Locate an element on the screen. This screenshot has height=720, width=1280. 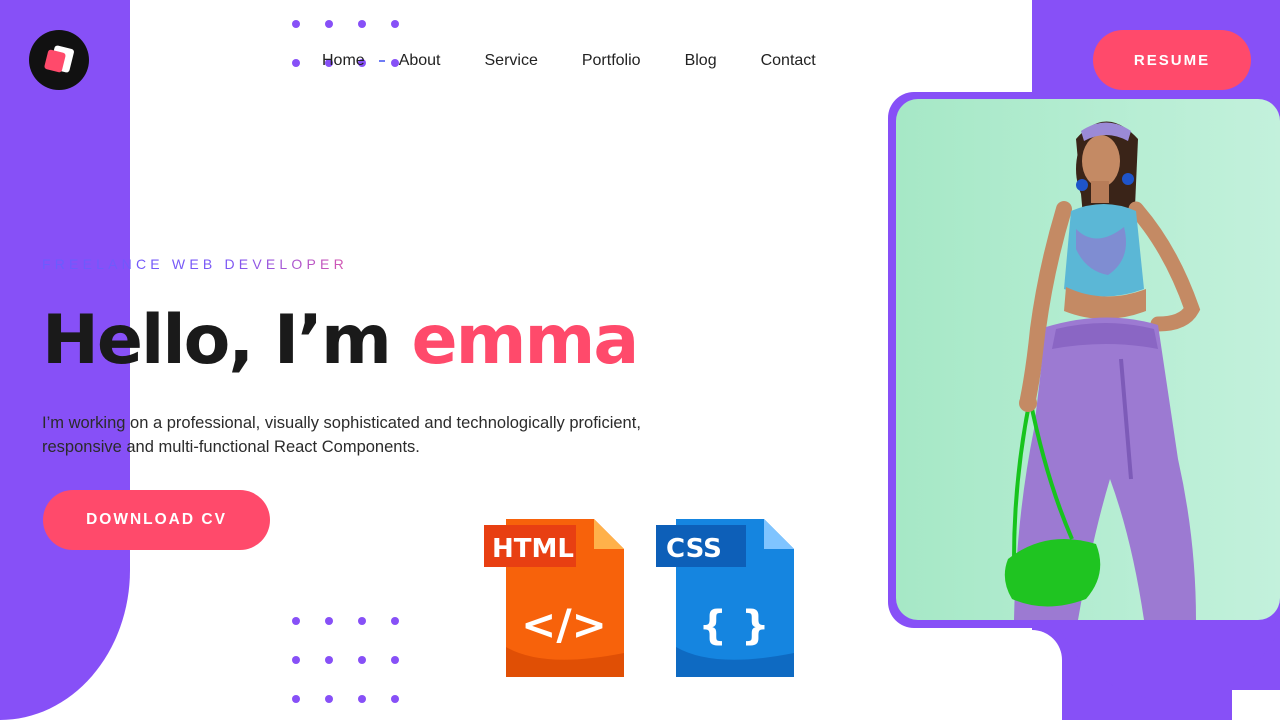
html-file-icon: HTML </> is located at coordinates (554, 599).